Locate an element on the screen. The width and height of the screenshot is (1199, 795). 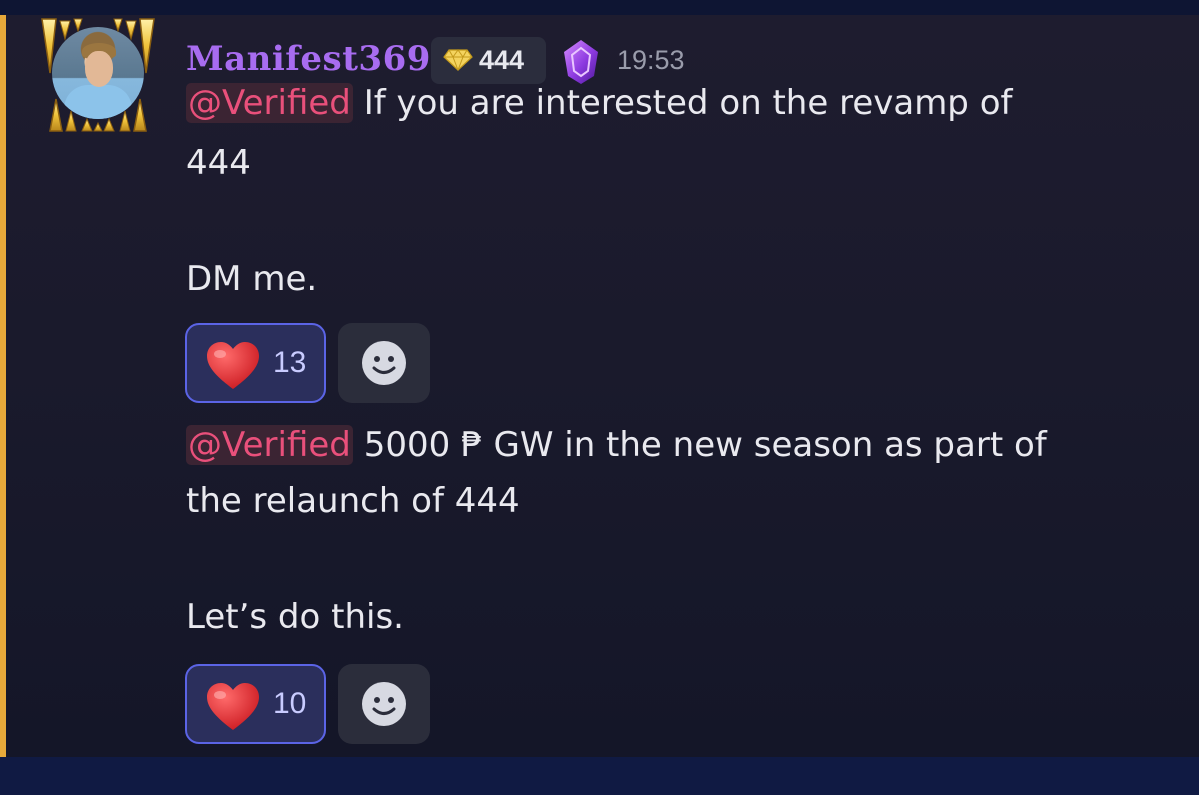
diamond-icon is located at coordinates (458, 60).